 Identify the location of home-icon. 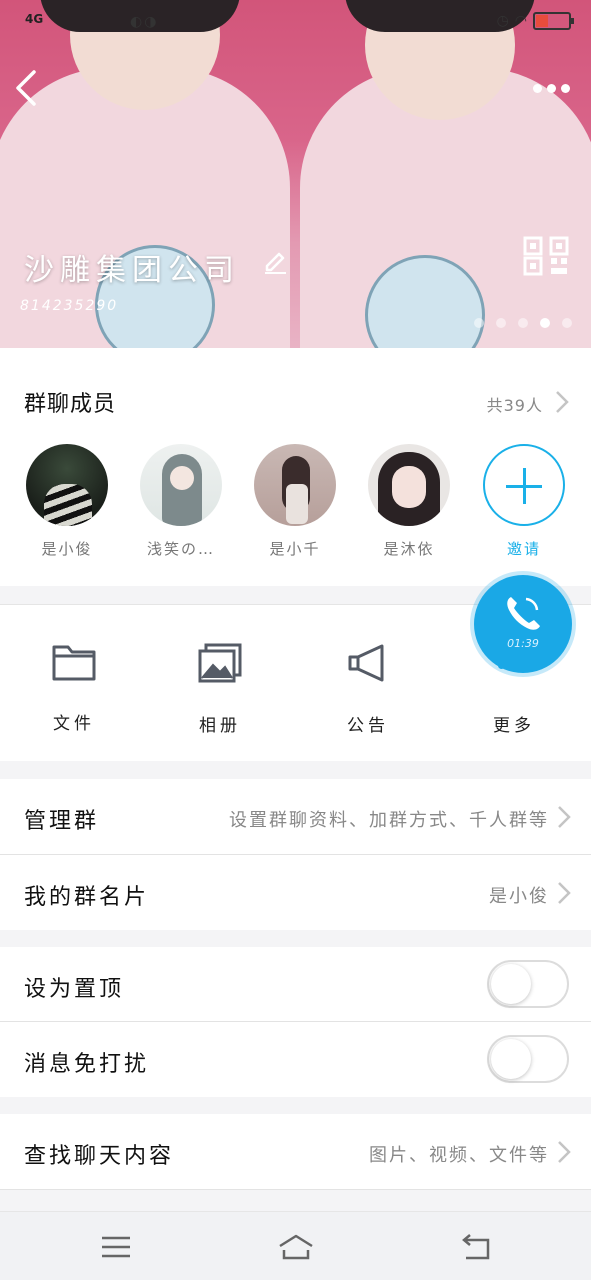
(296, 1247).